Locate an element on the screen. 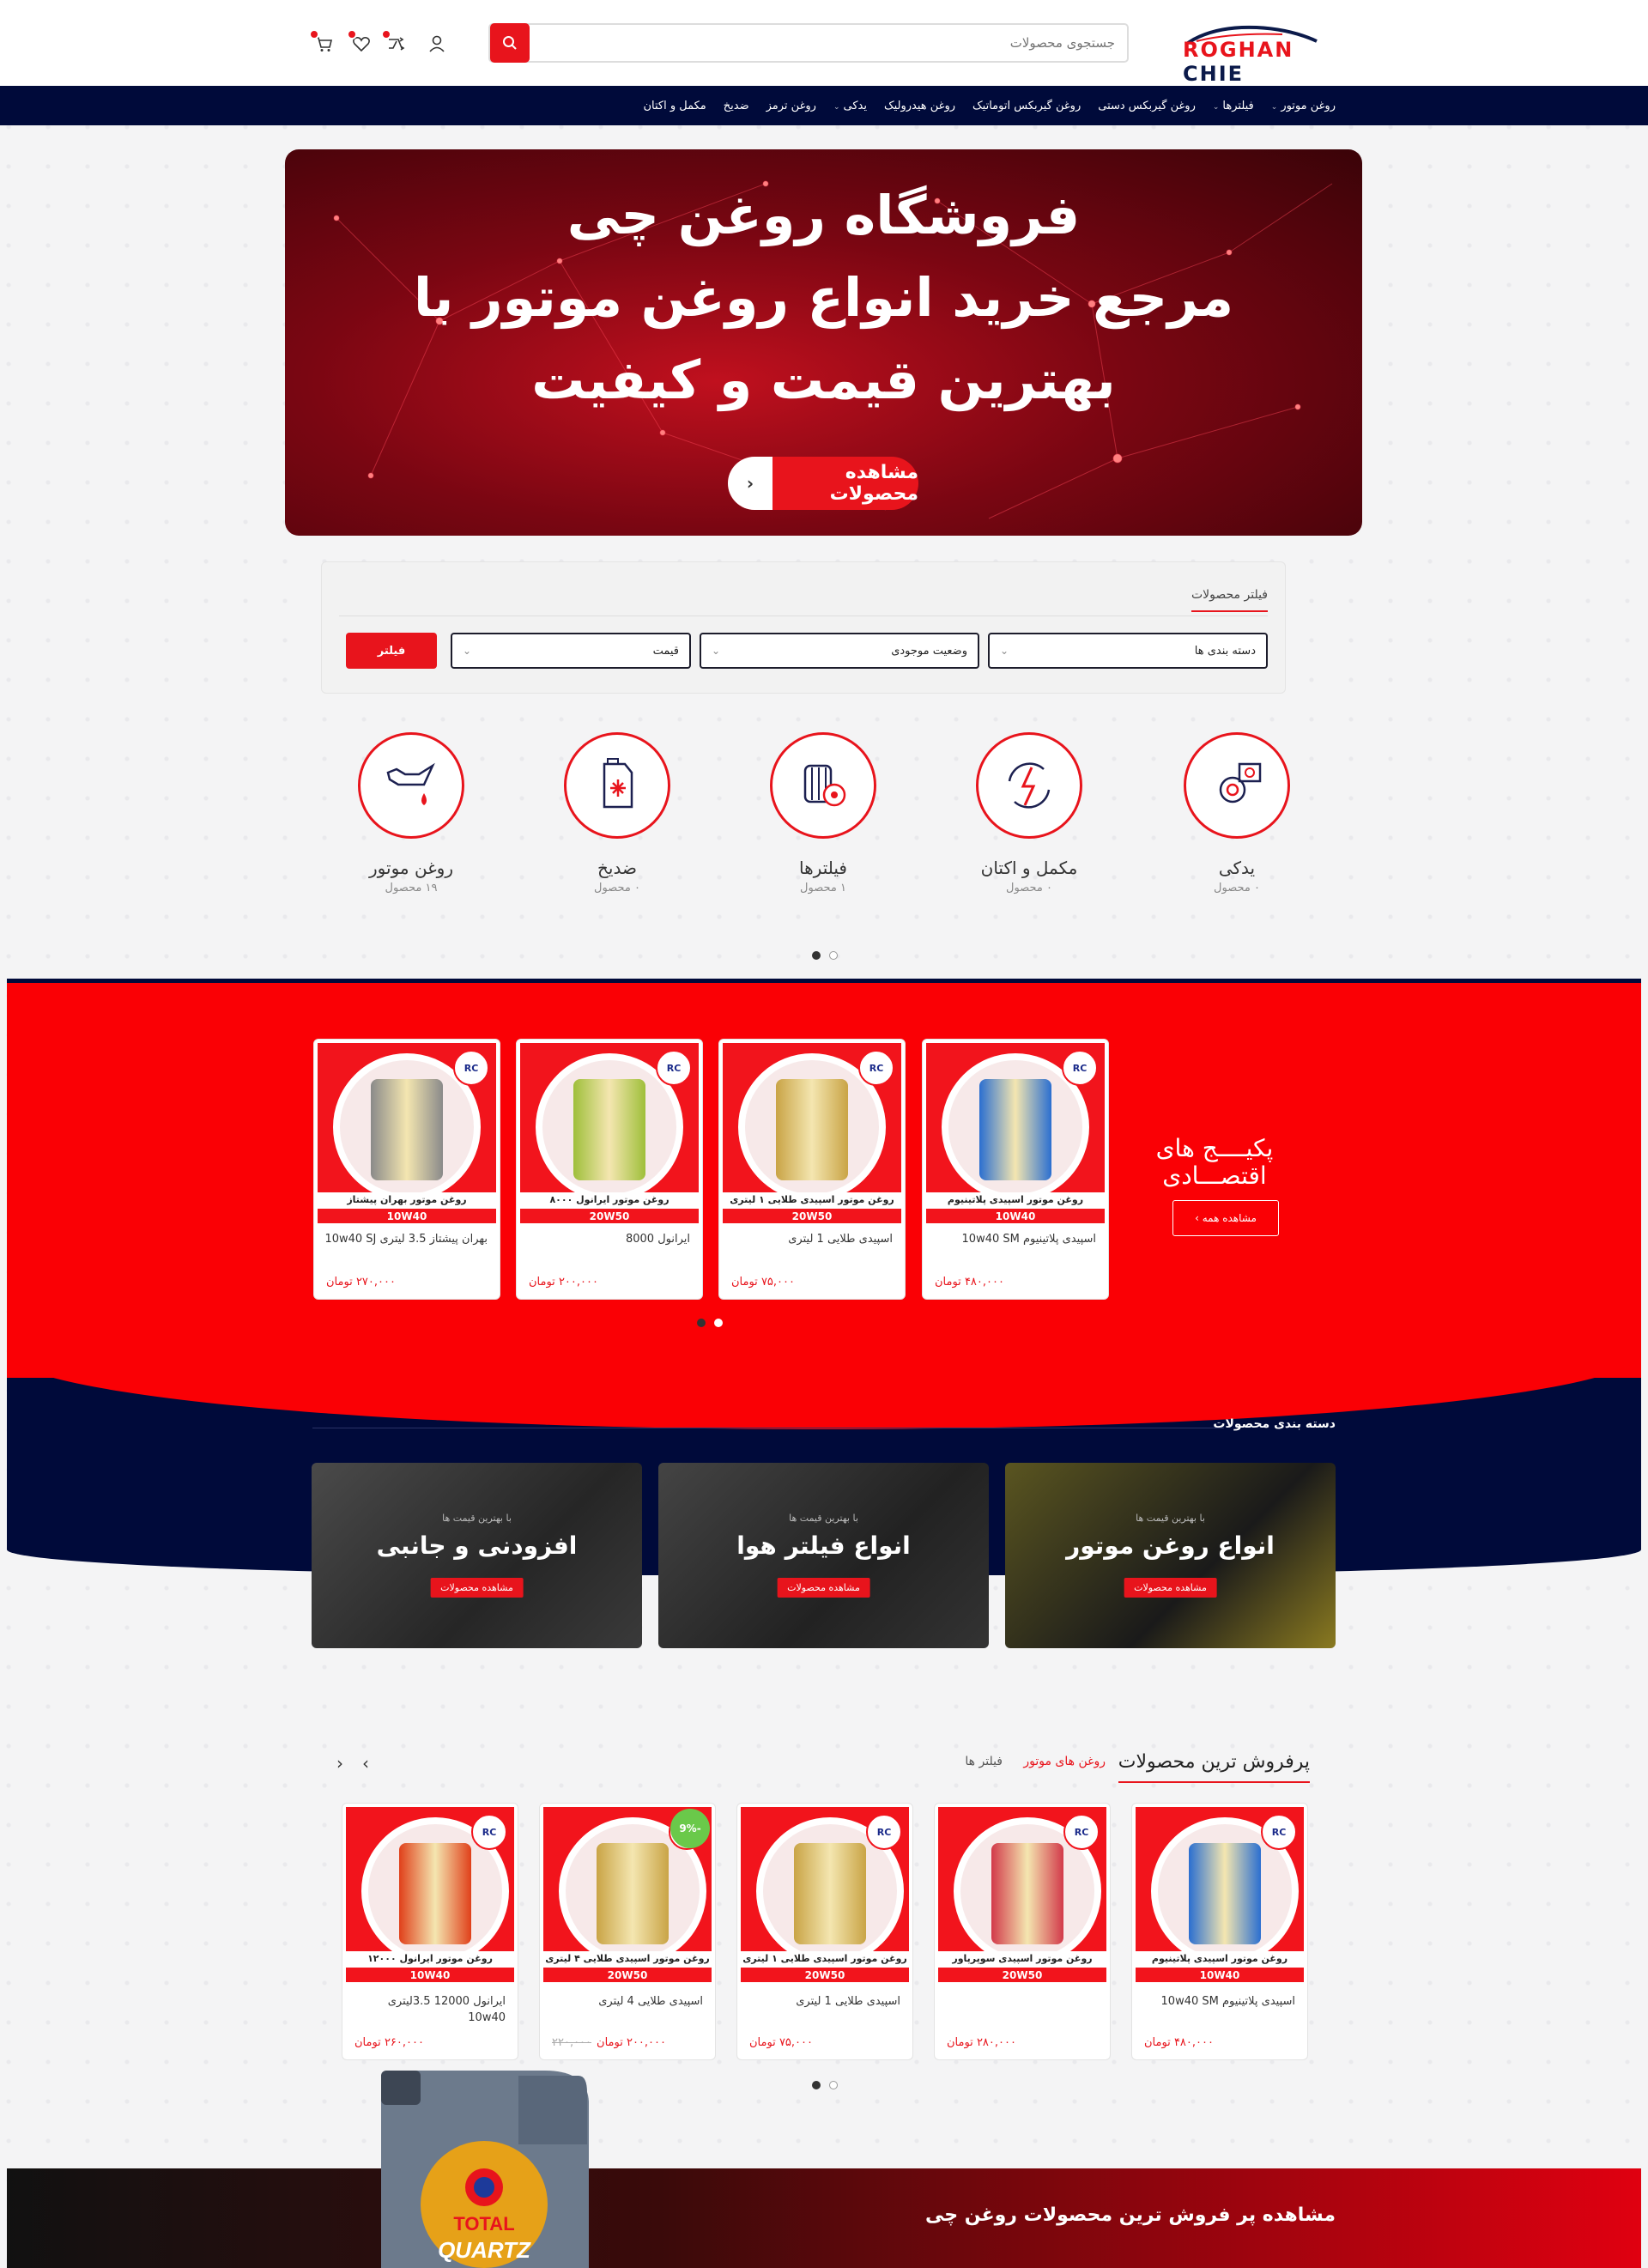 This screenshot has width=1648, height=2268. antifreeze-icon is located at coordinates (618, 783).